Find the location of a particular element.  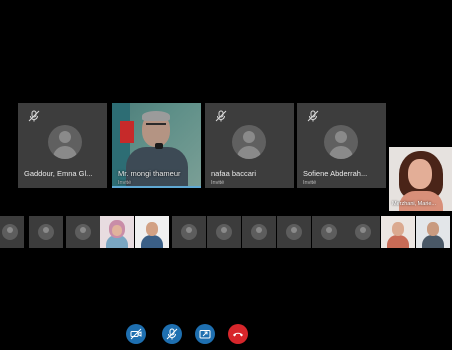

participant-tile-nafaa: nafaa baccari Invité is located at coordinates (249, 145).